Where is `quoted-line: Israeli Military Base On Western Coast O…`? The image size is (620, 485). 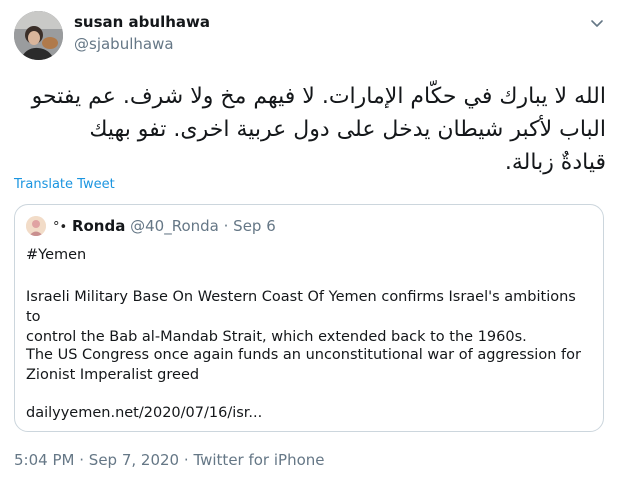
quoted-line: Israeli Military Base On Western Coast O… is located at coordinates (301, 307).